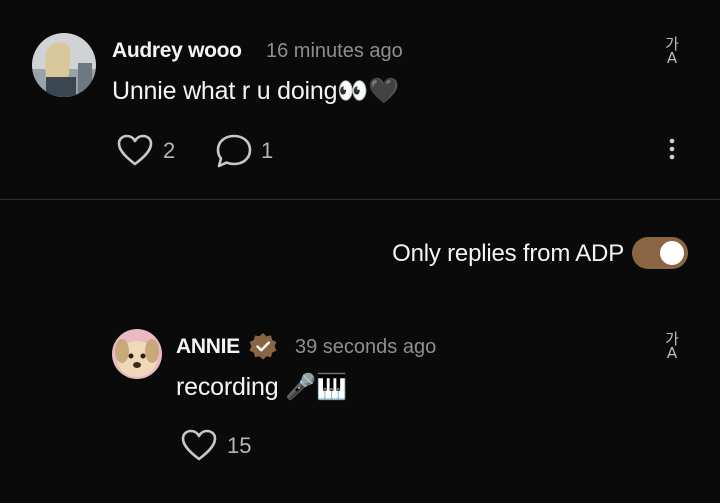  I want to click on verified-badge-icon, so click(263, 347).